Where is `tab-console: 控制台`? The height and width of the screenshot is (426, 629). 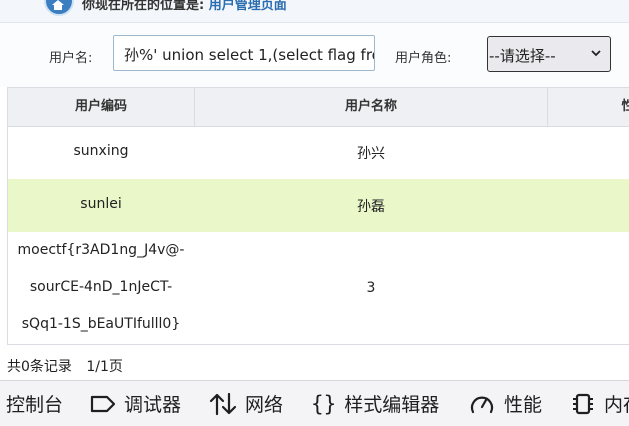 tab-console: 控制台 is located at coordinates (34, 403).